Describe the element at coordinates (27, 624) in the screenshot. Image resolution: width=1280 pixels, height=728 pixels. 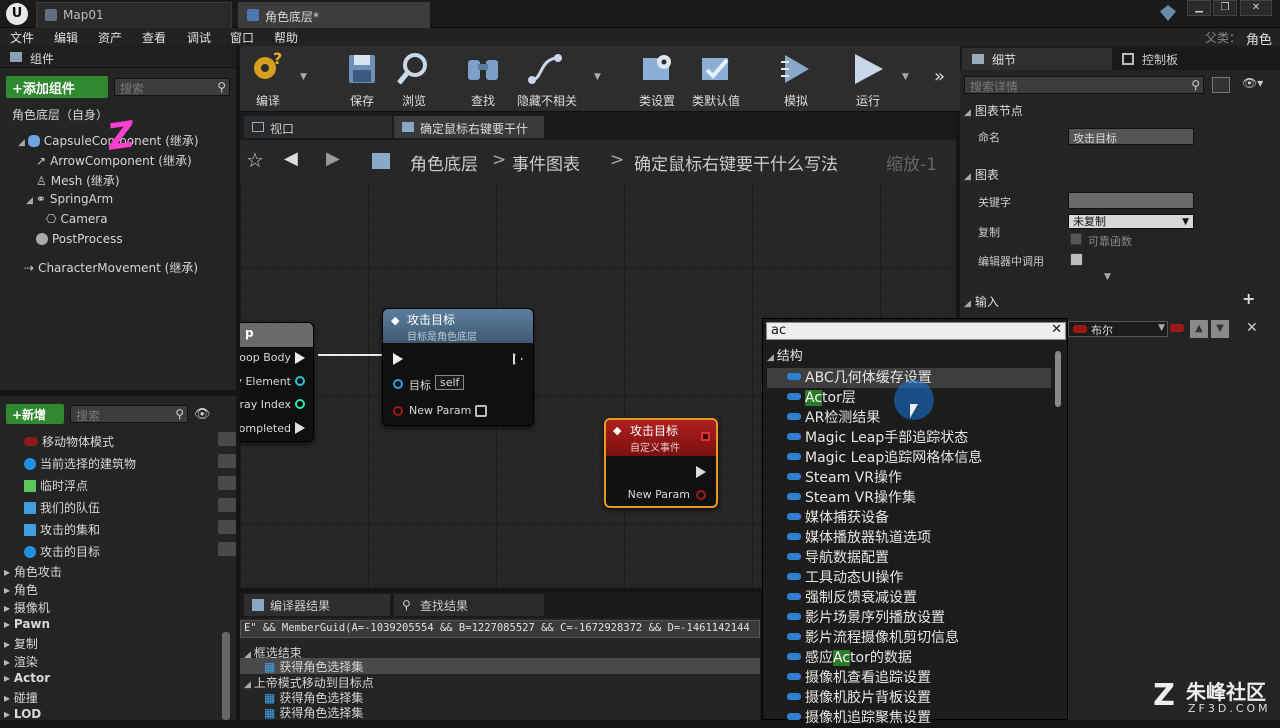
I see `category-row: ▸ Pawn` at that location.